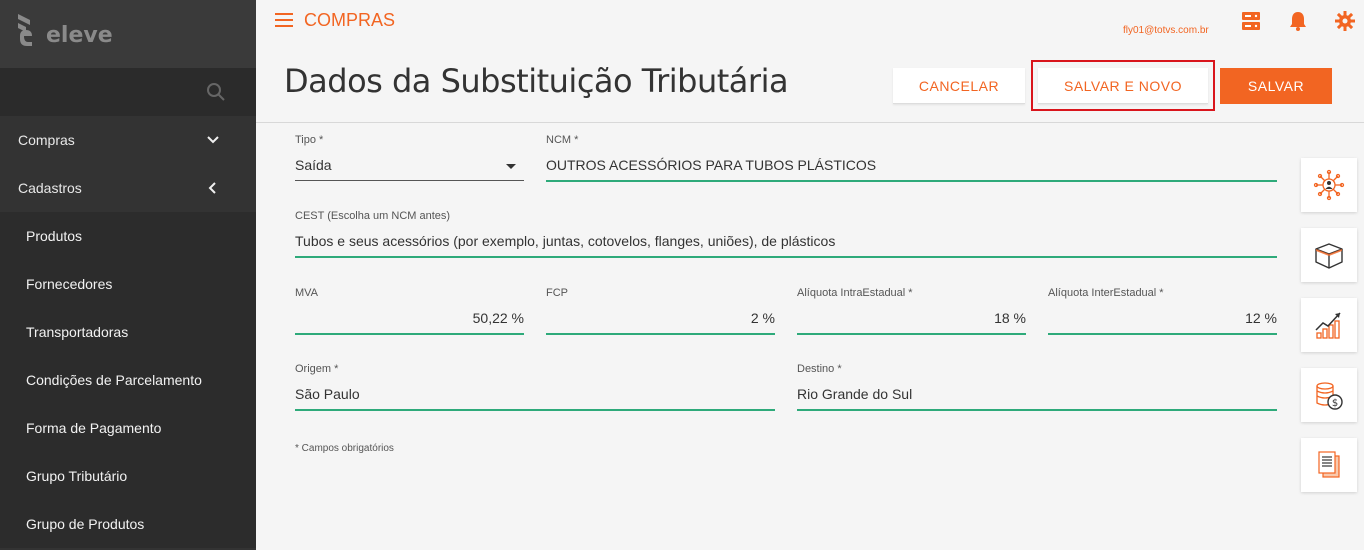  What do you see at coordinates (128, 34) in the screenshot?
I see `logo-area: eleve` at bounding box center [128, 34].